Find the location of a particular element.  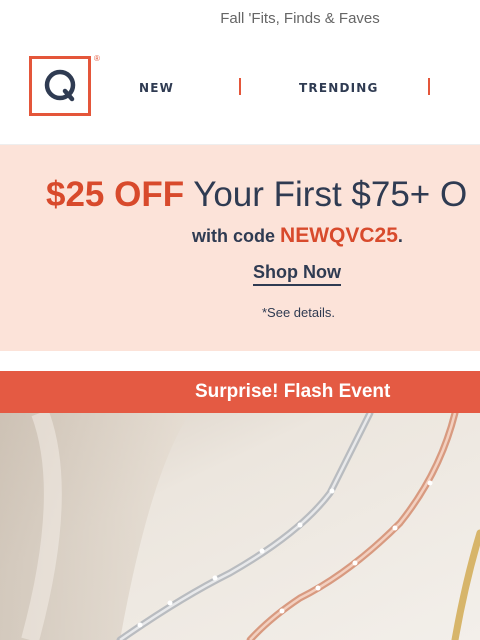

promo-headline: $25 OFF Your First $75+ O is located at coordinates (256, 195).